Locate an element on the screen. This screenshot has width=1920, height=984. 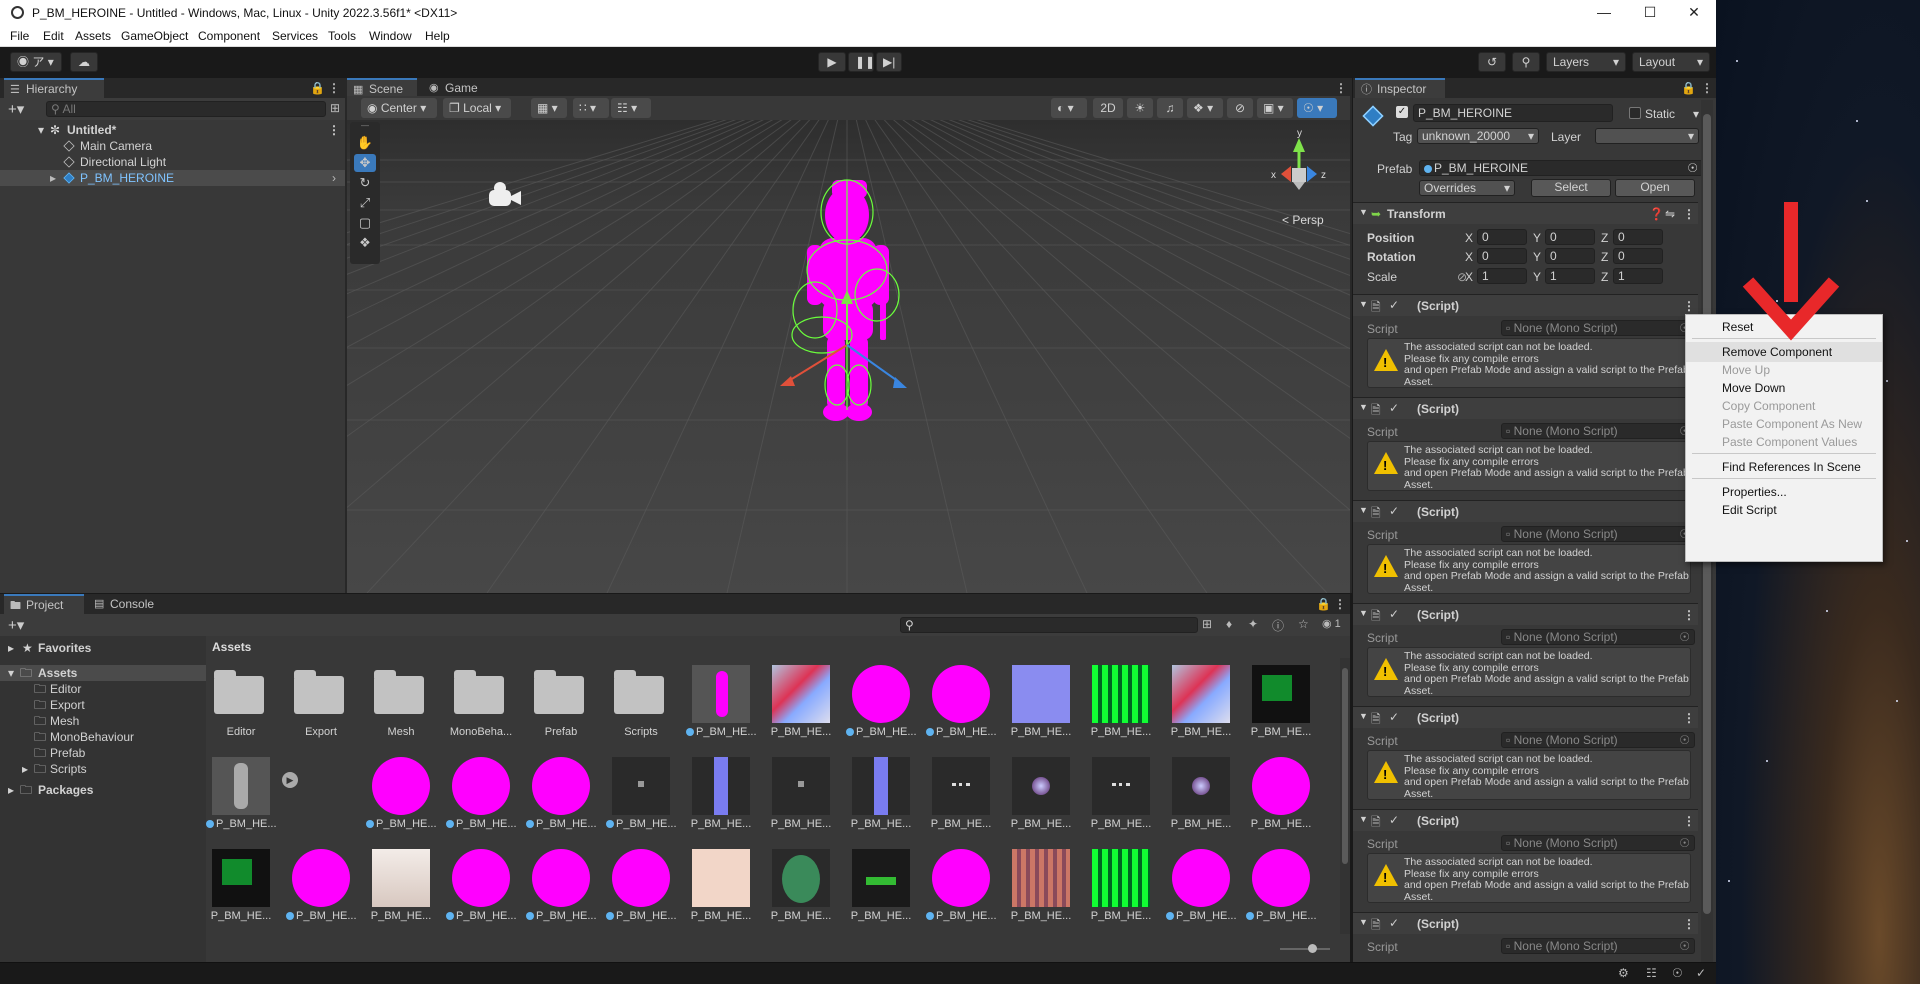
thumbnail-size-slider is located at coordinates (1305, 948).